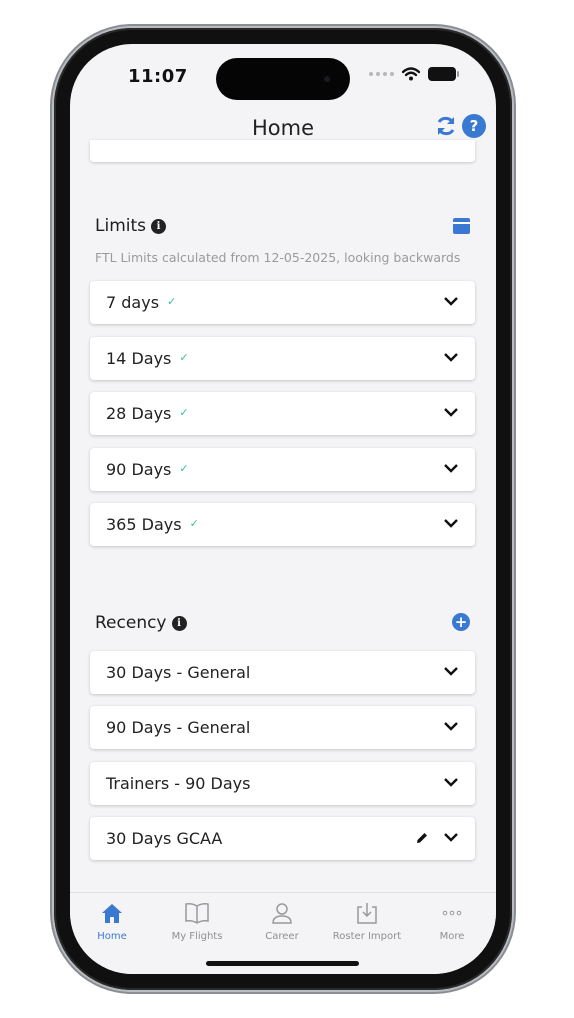  What do you see at coordinates (474, 126) in the screenshot?
I see `help-icon: ?` at bounding box center [474, 126].